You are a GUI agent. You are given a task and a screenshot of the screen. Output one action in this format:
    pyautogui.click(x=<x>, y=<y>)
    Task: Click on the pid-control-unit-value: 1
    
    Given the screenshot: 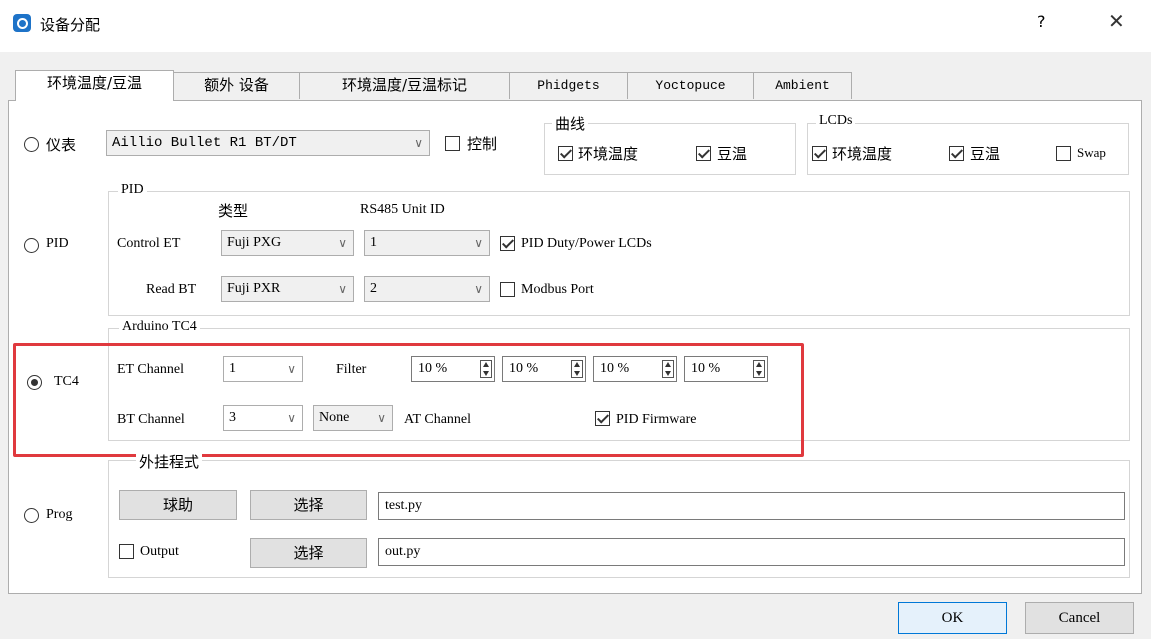 What is the action you would take?
    pyautogui.click(x=373, y=242)
    